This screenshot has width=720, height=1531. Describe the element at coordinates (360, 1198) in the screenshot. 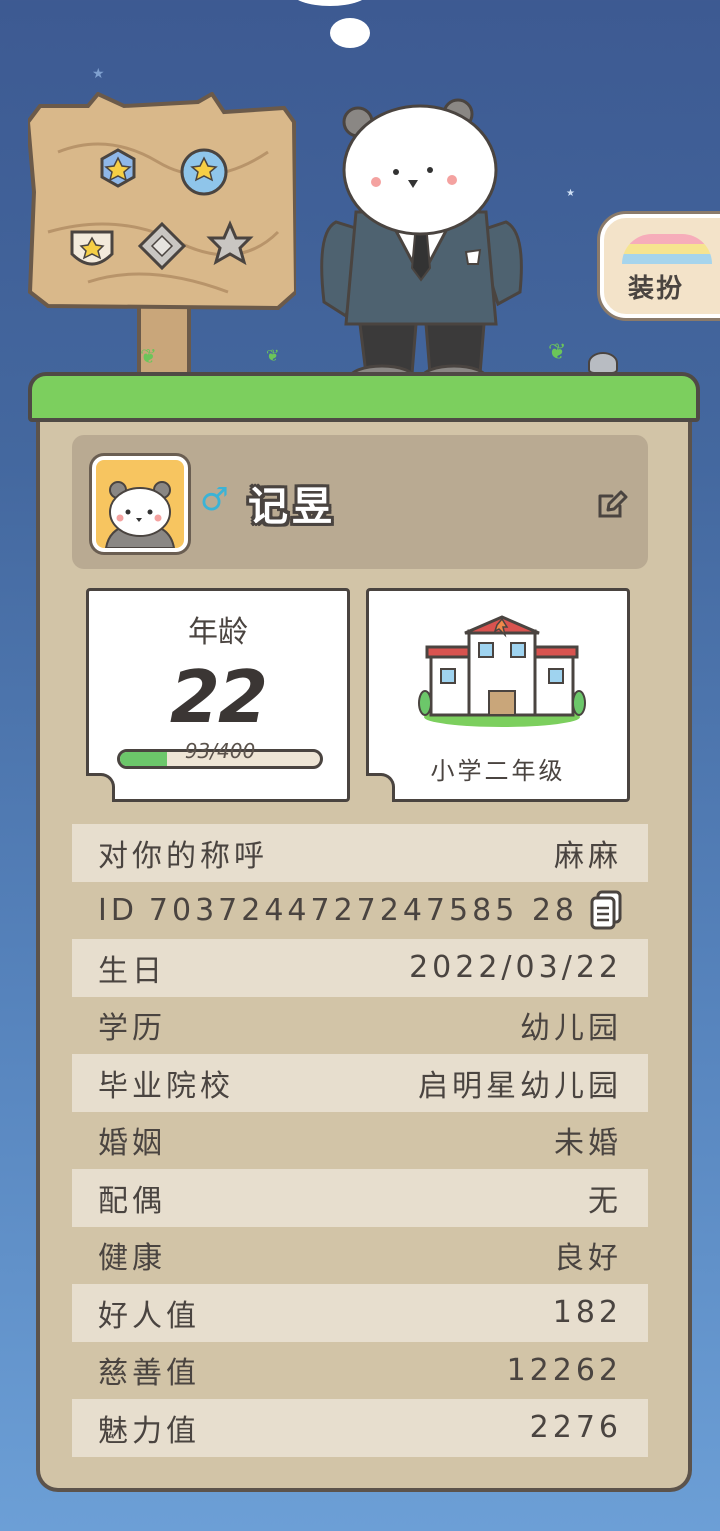

I see `info-row-spouse: 配偶 无` at that location.